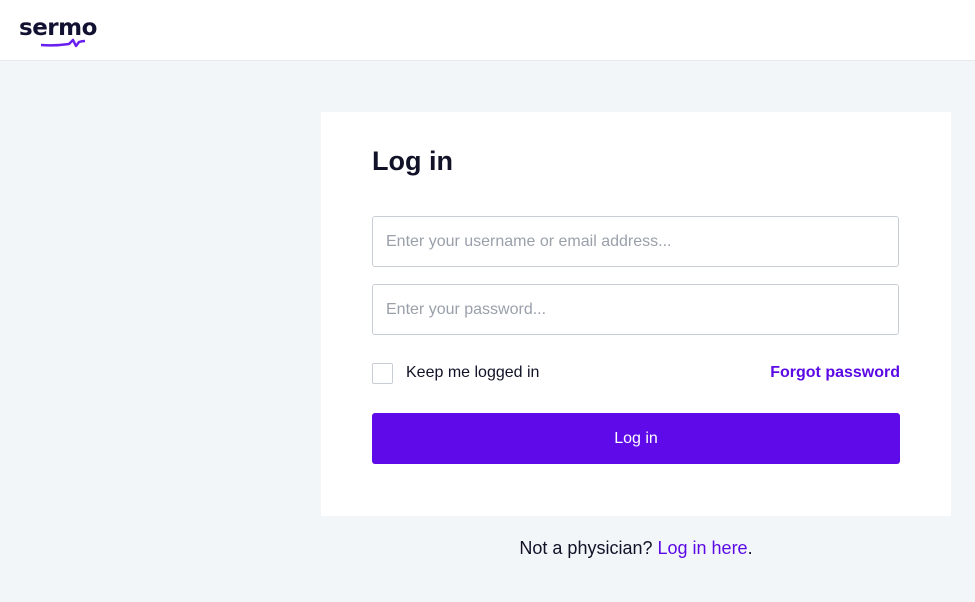  I want to click on non-physician-prompt: Not a physician? Log in here., so click(636, 548).